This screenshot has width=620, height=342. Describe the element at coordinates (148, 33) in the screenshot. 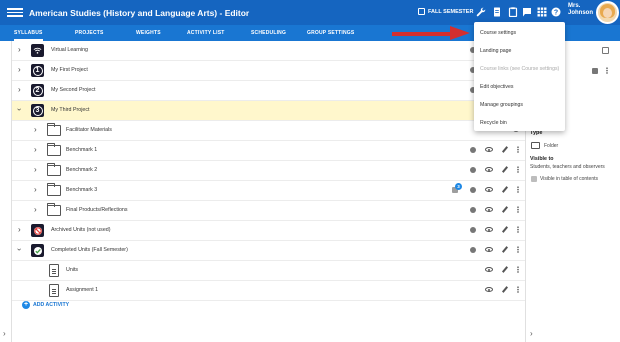

I see `tab-weights: WEIGHTS` at that location.